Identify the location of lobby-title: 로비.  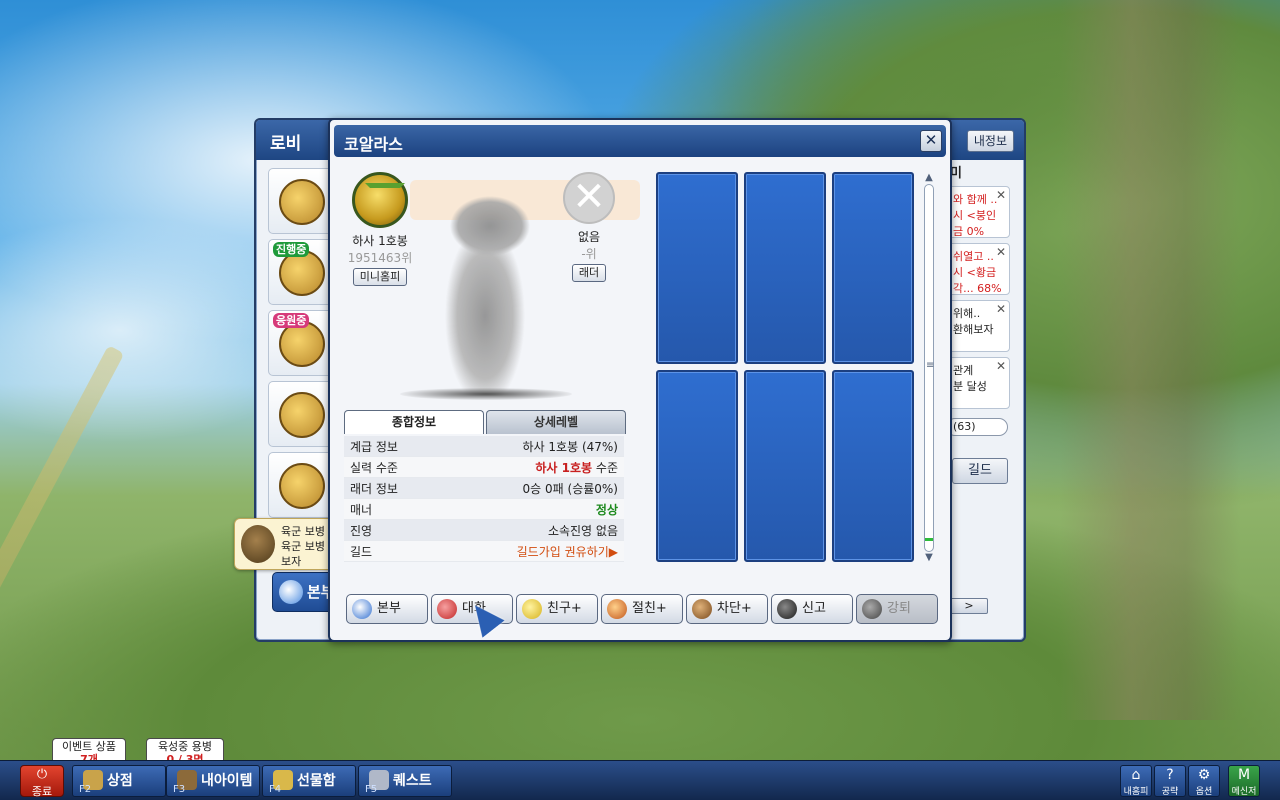
(286, 144).